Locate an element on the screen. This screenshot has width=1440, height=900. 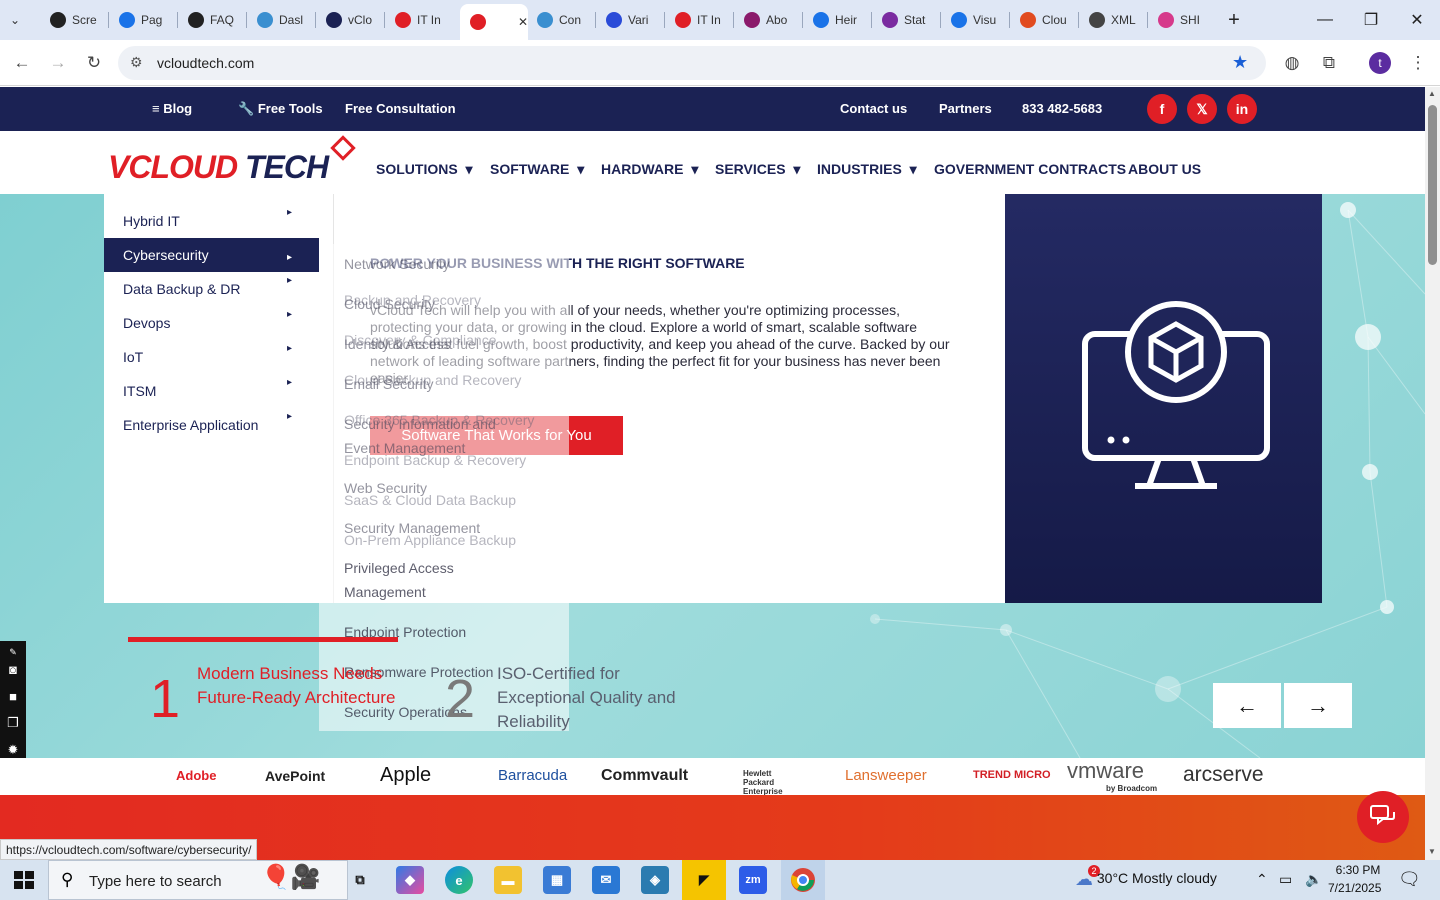
scroll-down-icon: ▼ is located at coordinates (1432, 851).